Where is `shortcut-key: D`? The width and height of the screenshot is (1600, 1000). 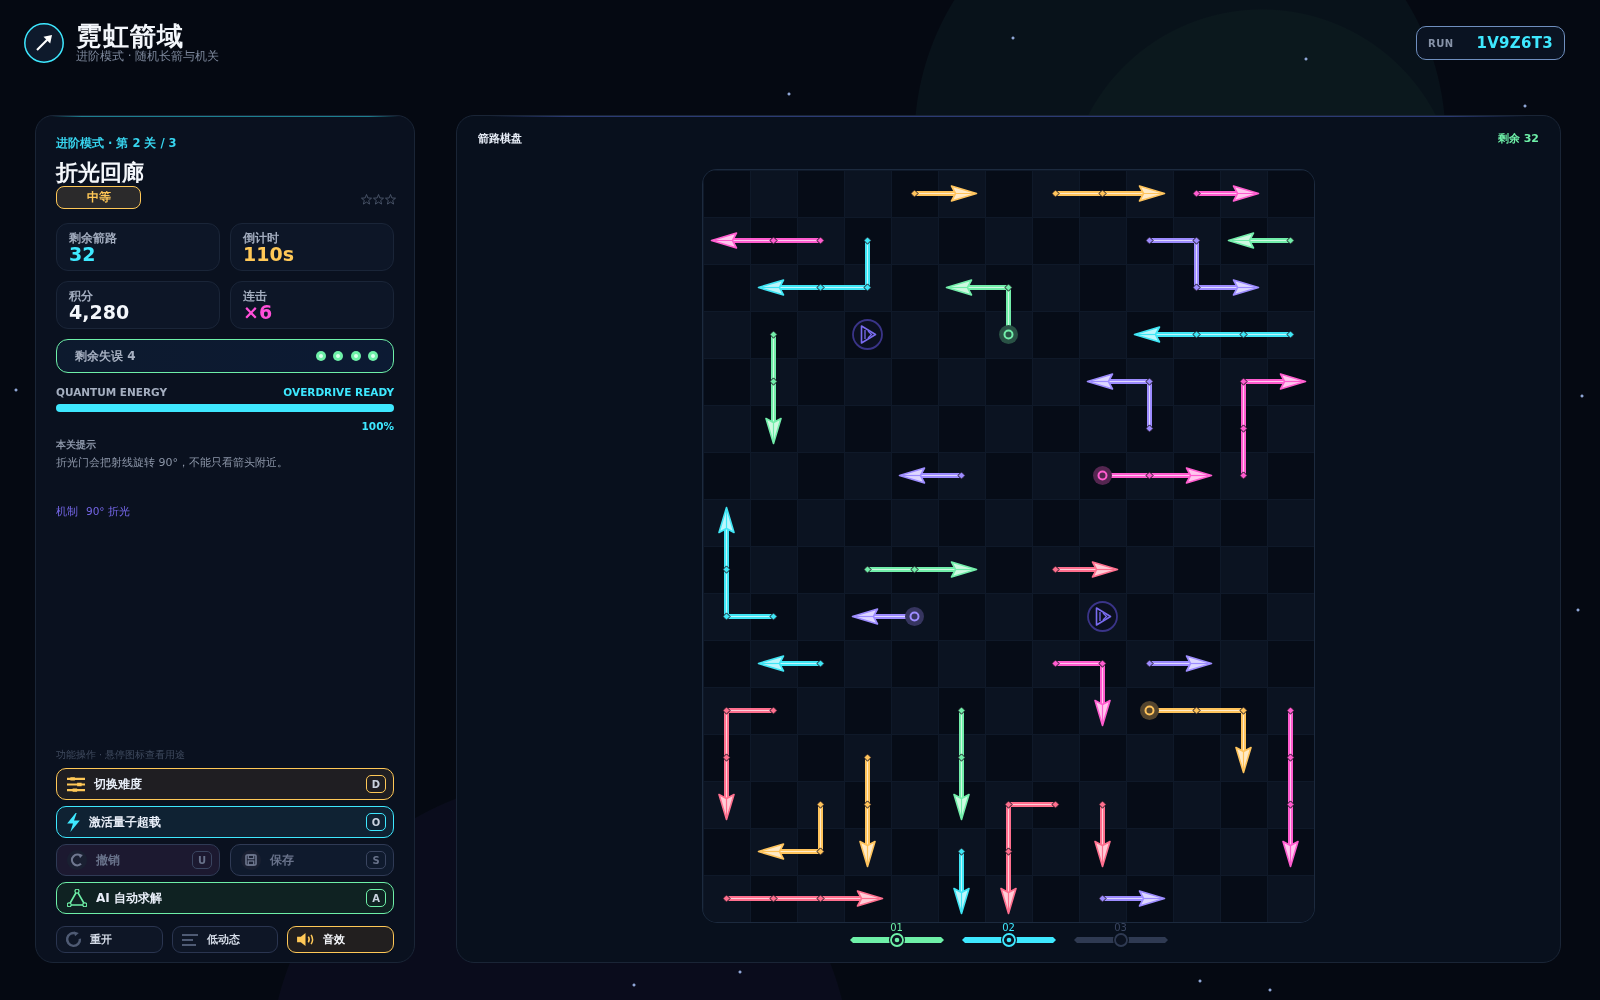
shortcut-key: D is located at coordinates (376, 784).